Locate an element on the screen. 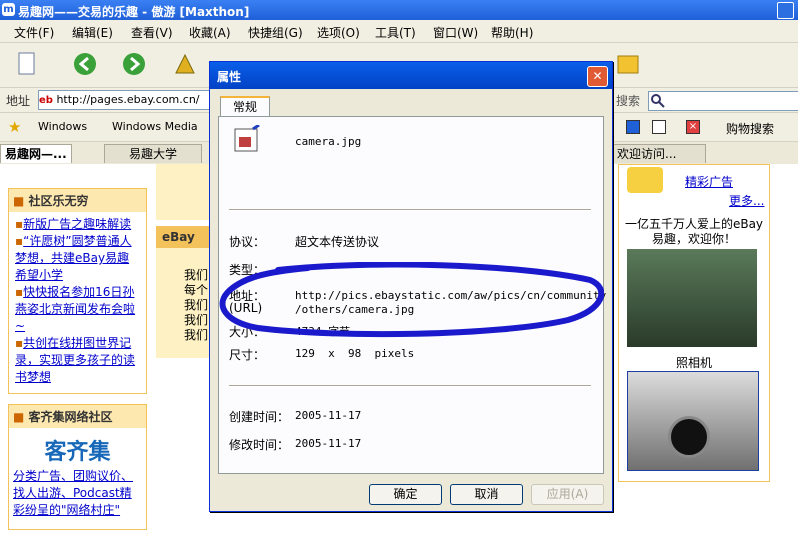 The width and height of the screenshot is (798, 542). kqj-title: ■ 客齐集网络社区 is located at coordinates (77, 416).